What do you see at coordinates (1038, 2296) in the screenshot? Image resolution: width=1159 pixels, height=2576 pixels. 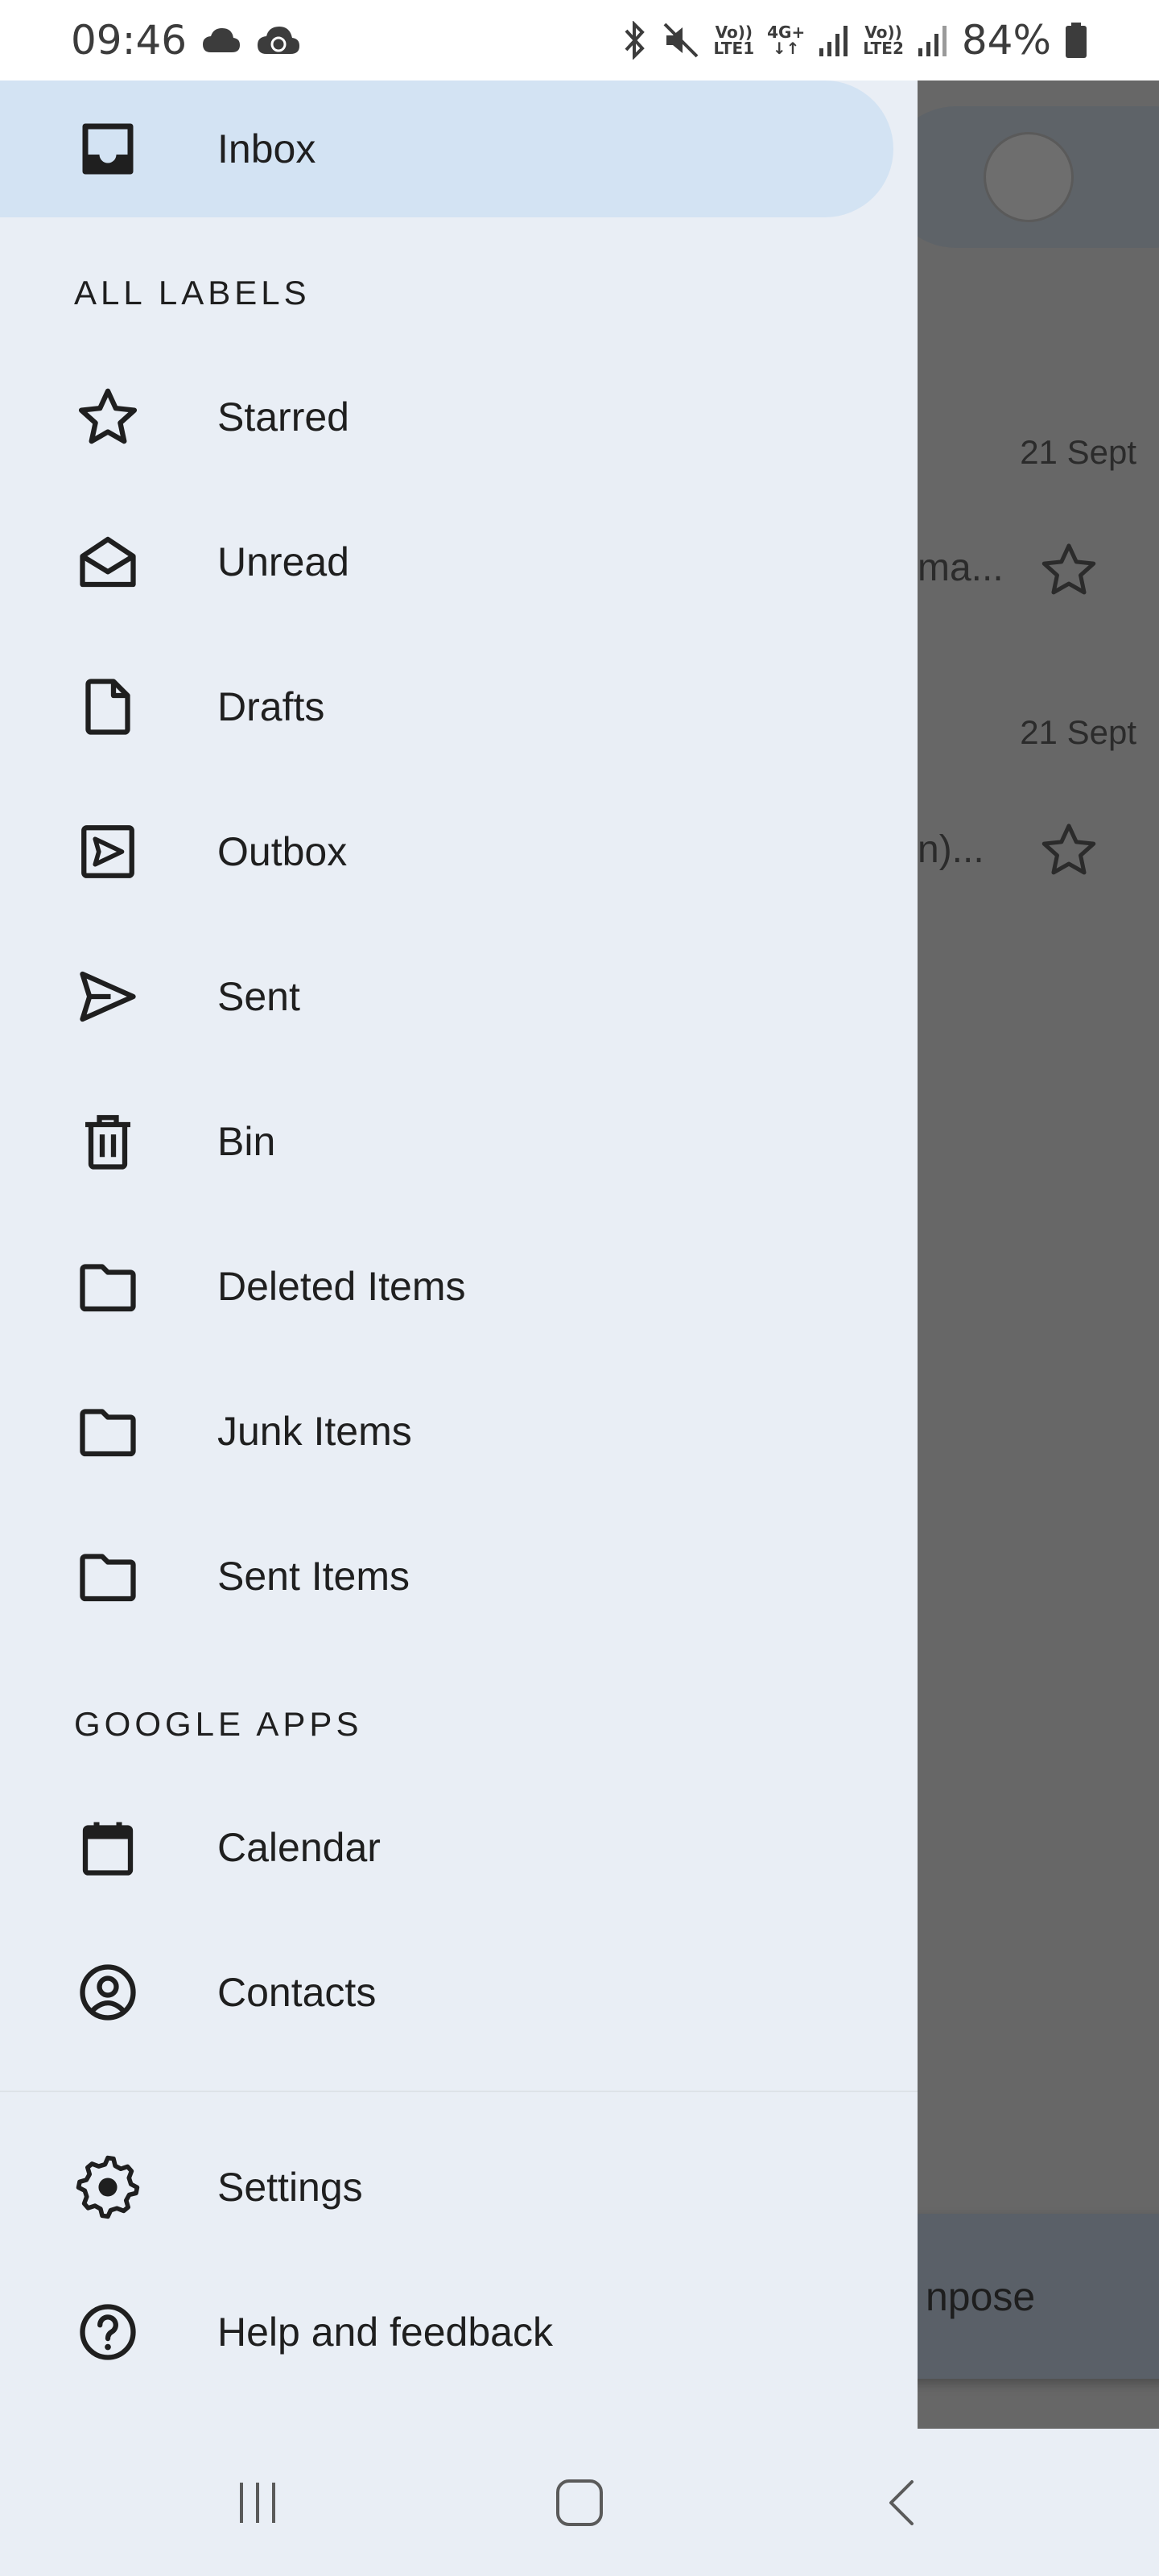 I see `background-compose-button: npose` at bounding box center [1038, 2296].